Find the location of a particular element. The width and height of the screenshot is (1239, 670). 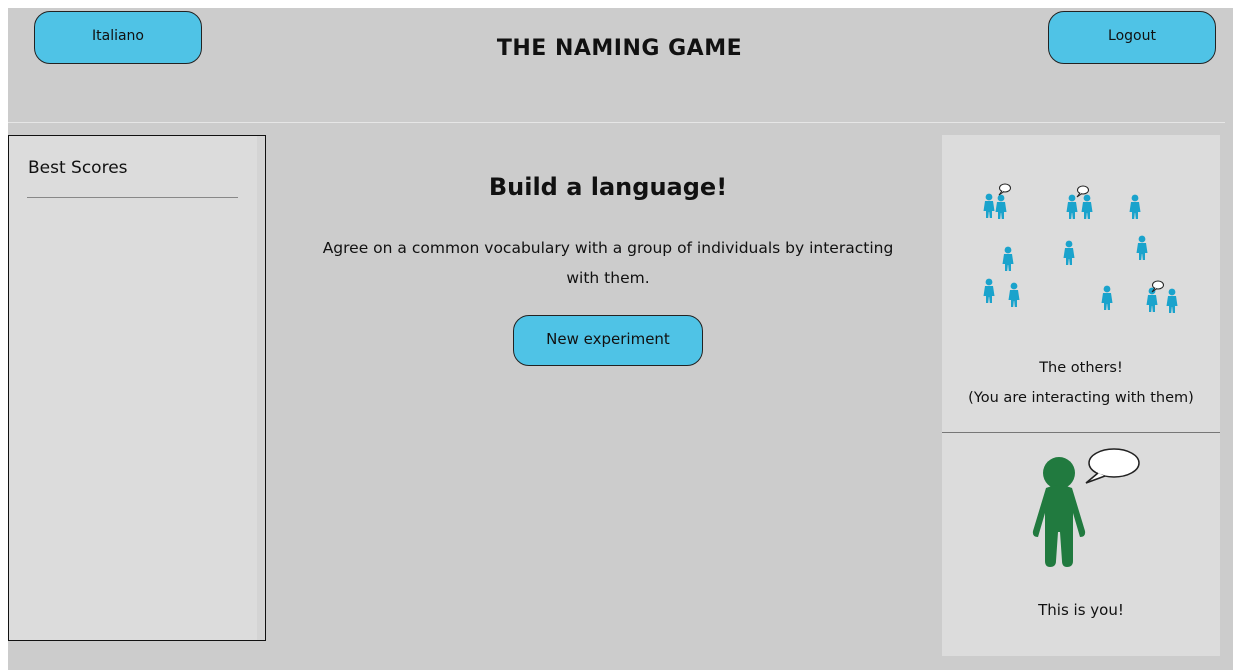

main-heading: Build a language! is located at coordinates (608, 187).